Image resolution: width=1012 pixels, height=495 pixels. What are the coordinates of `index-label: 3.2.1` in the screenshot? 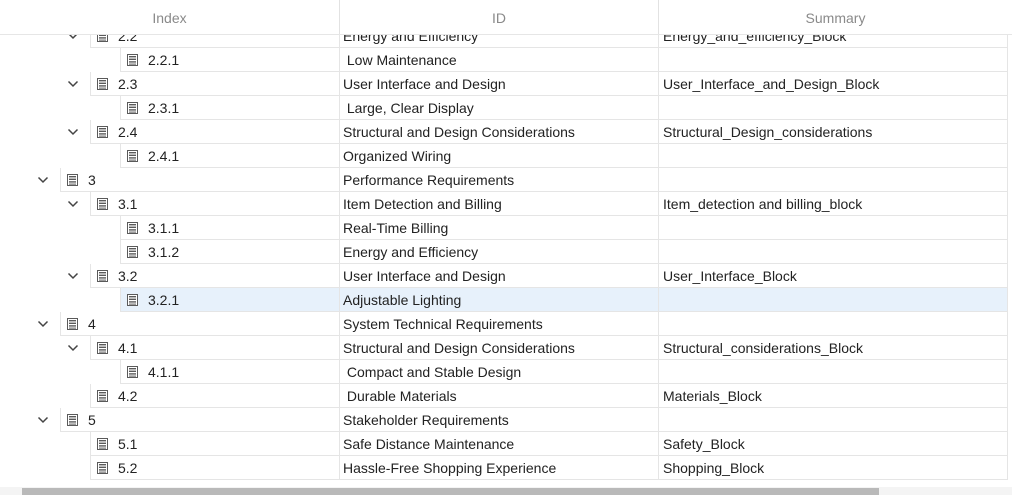 It's located at (164, 300).